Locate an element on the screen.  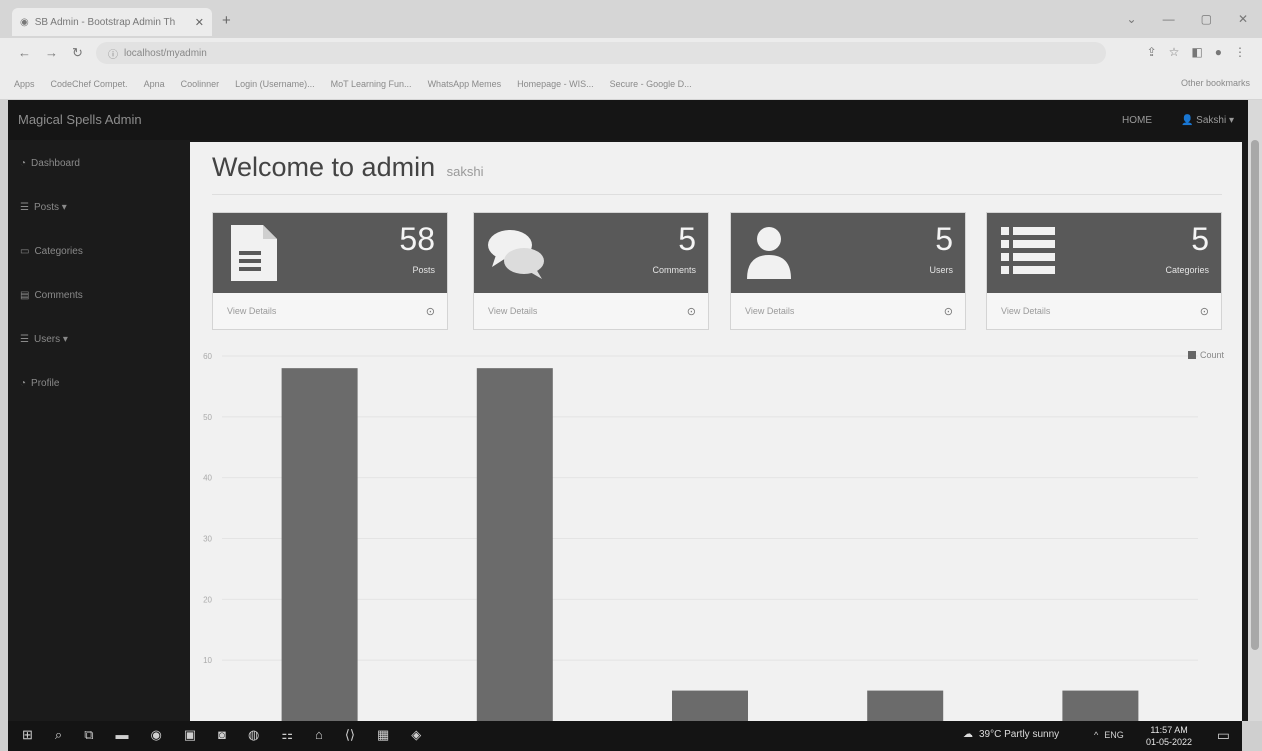
document-icon is located at coordinates (254, 253).